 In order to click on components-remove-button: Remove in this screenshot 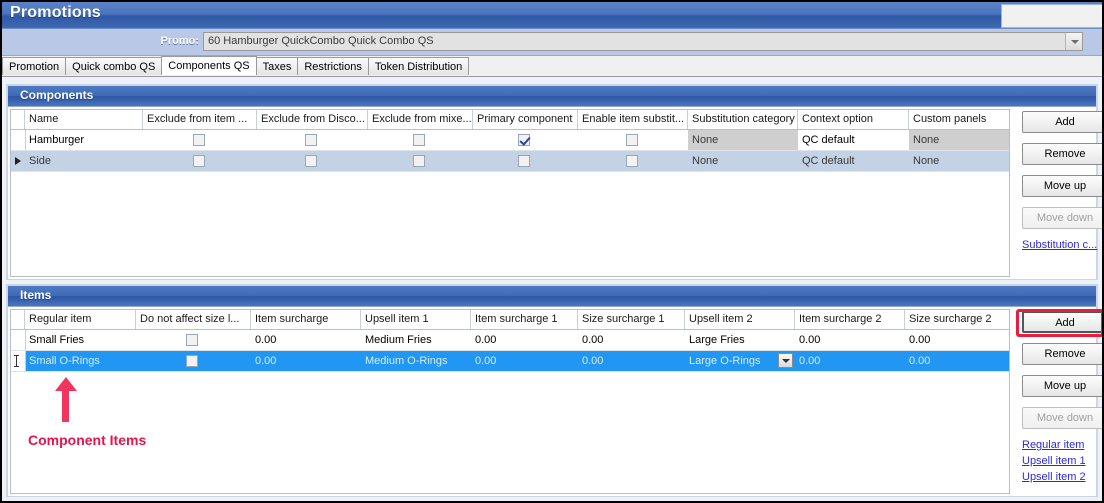, I will do `click(1062, 154)`.